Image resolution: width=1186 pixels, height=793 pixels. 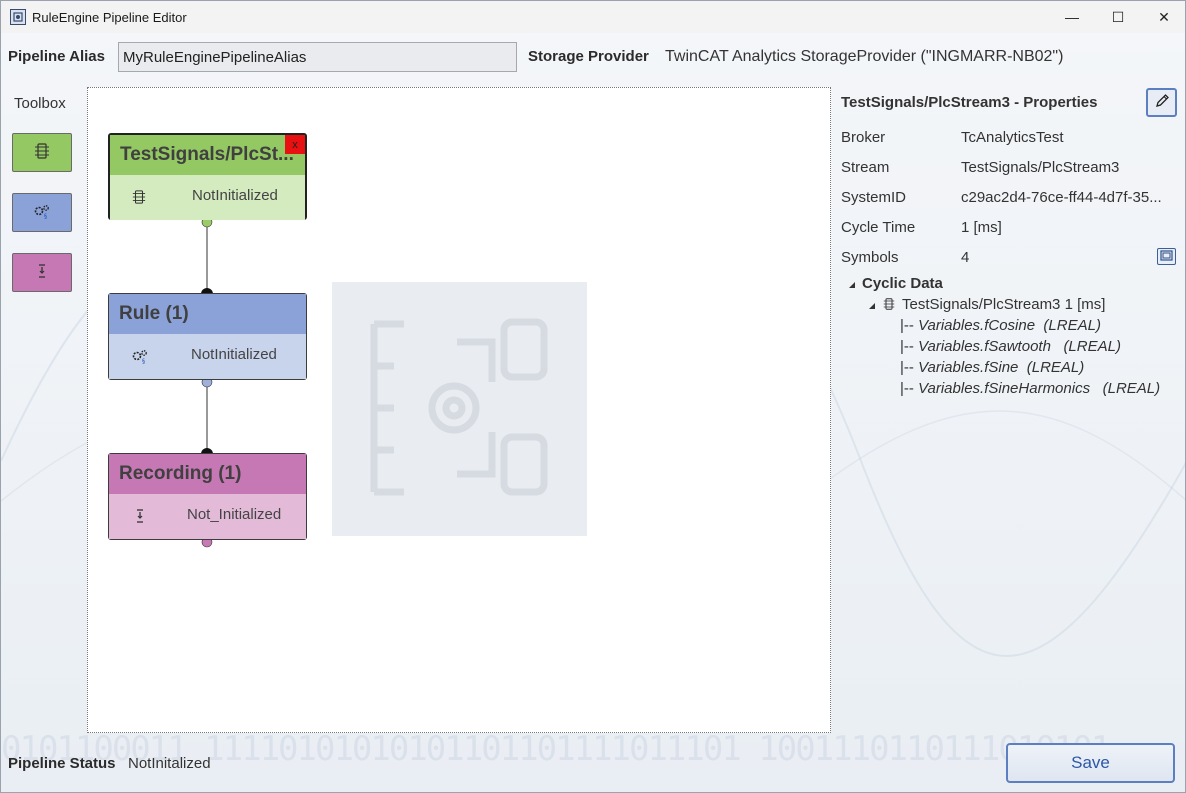 I want to click on tree-symbol-item: |-- Variables.fCosine (LREAL), so click(x=1000, y=325).